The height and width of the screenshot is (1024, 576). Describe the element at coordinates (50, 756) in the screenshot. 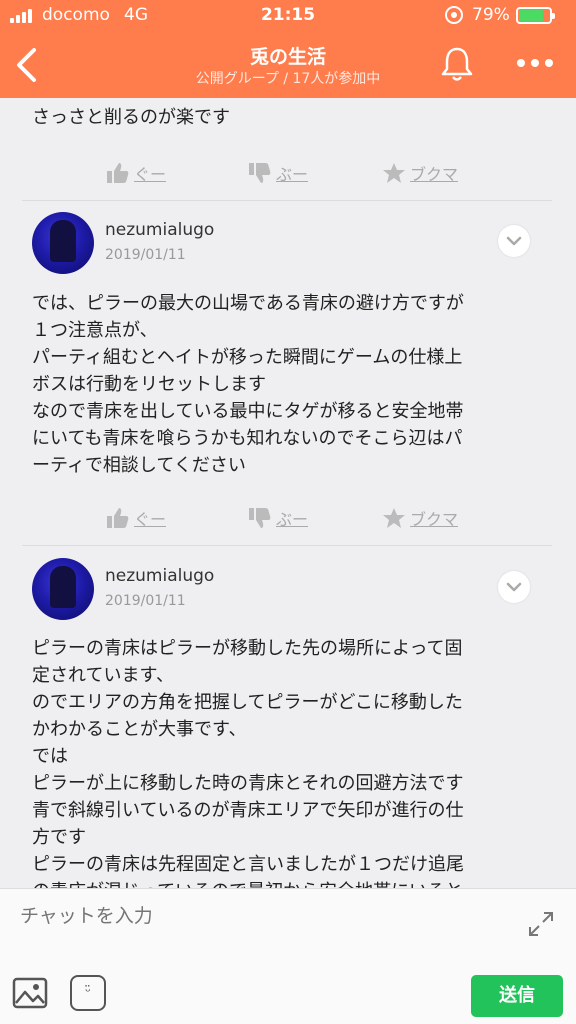

I see `post-line: では` at that location.